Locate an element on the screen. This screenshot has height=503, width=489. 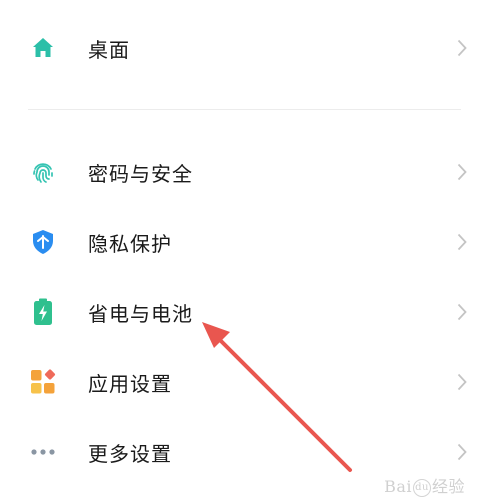
section-divider is located at coordinates (244, 109).